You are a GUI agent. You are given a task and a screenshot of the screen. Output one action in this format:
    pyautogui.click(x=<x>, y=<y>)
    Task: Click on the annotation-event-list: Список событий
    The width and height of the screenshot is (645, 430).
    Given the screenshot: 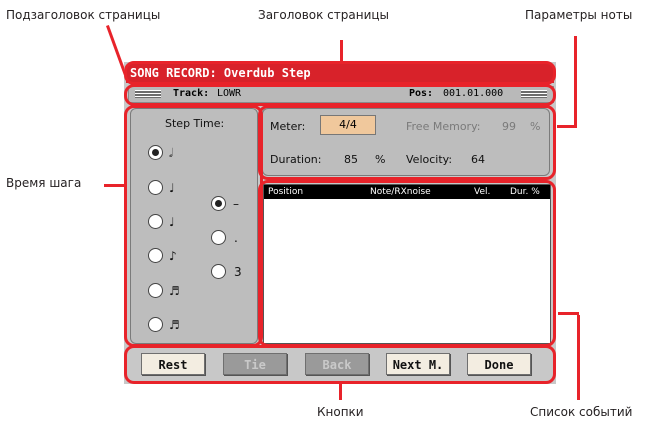 What is the action you would take?
    pyautogui.click(x=581, y=412)
    